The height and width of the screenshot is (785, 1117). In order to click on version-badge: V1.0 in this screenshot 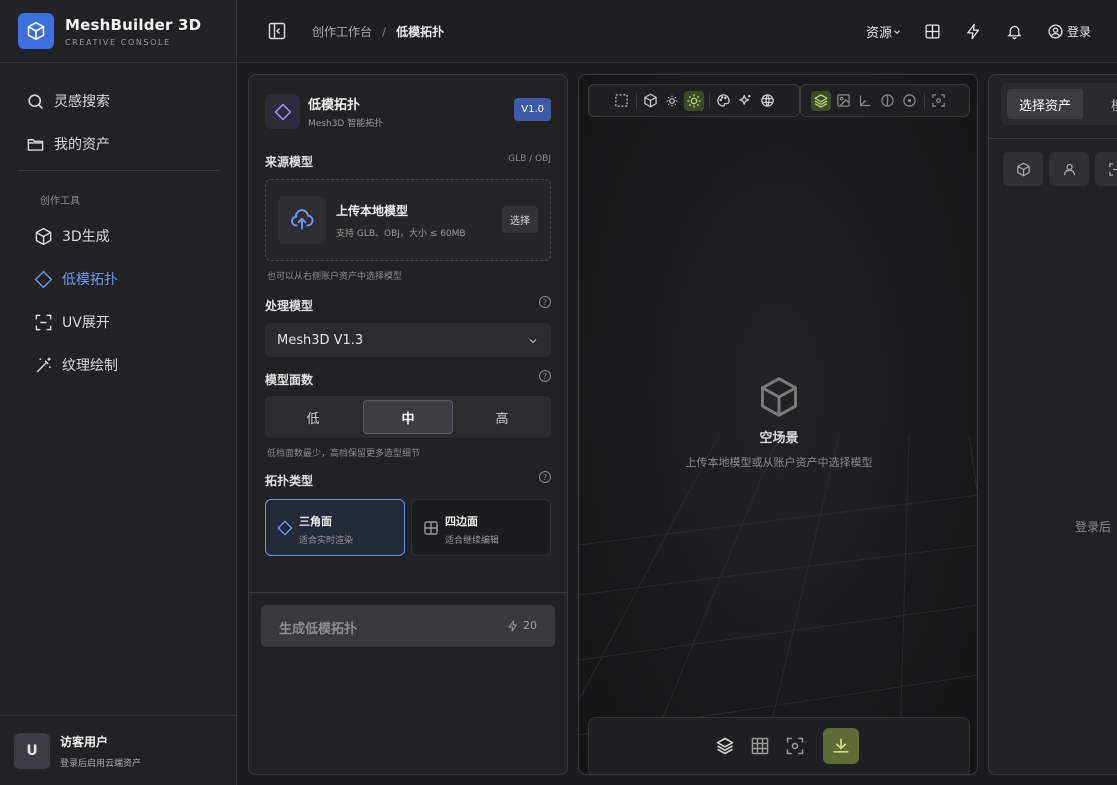, I will do `click(532, 109)`.